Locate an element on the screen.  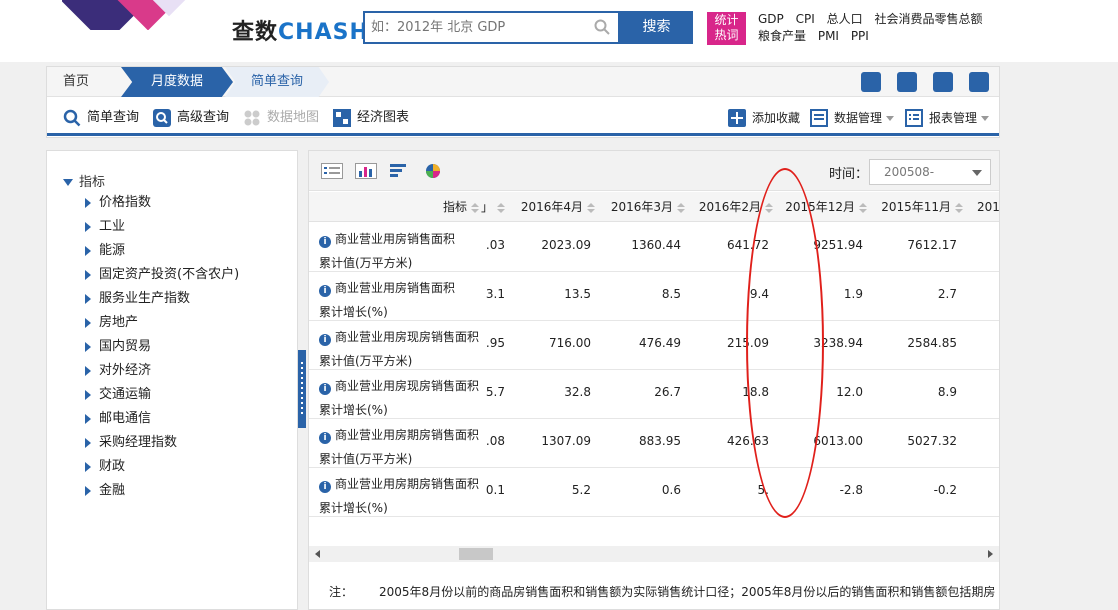
indicator-name: i 商业营业用房现房销售面积 累计增长(%) is located at coordinates (404, 398).